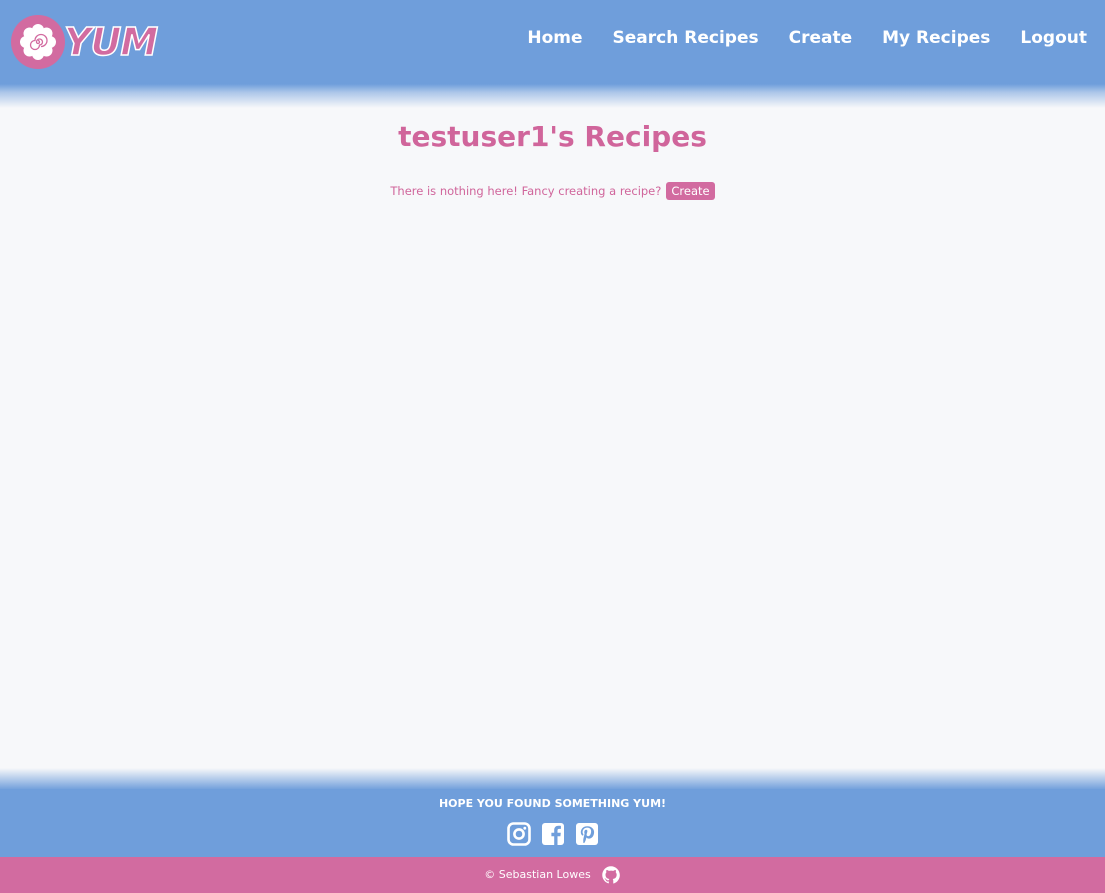 This screenshot has height=893, width=1105. I want to click on nav-create: Create, so click(821, 38).